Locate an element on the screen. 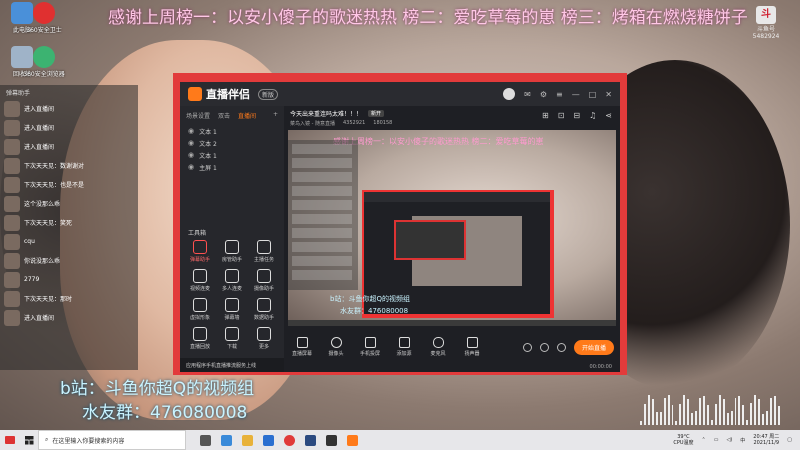  share-icon: ⋖ is located at coordinates (608, 115).